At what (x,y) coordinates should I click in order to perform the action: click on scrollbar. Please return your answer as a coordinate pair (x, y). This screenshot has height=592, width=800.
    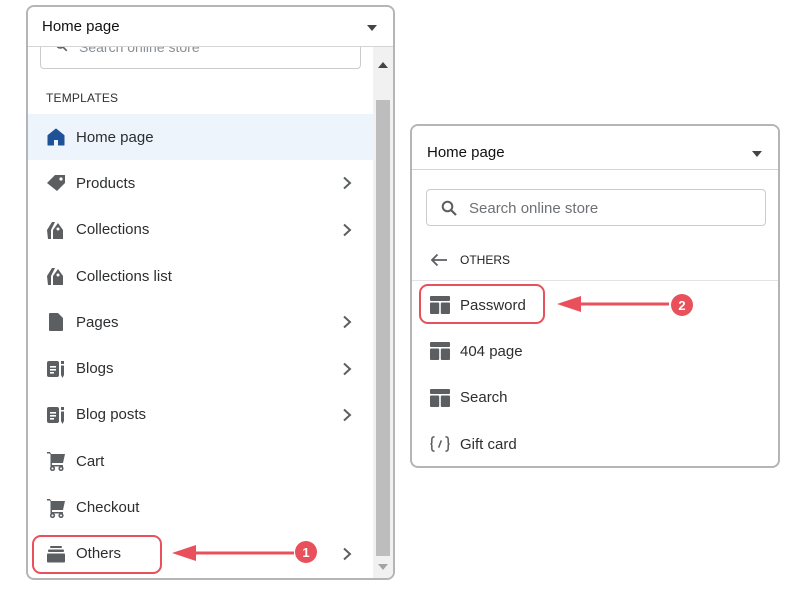
    Looking at the image, I should click on (383, 312).